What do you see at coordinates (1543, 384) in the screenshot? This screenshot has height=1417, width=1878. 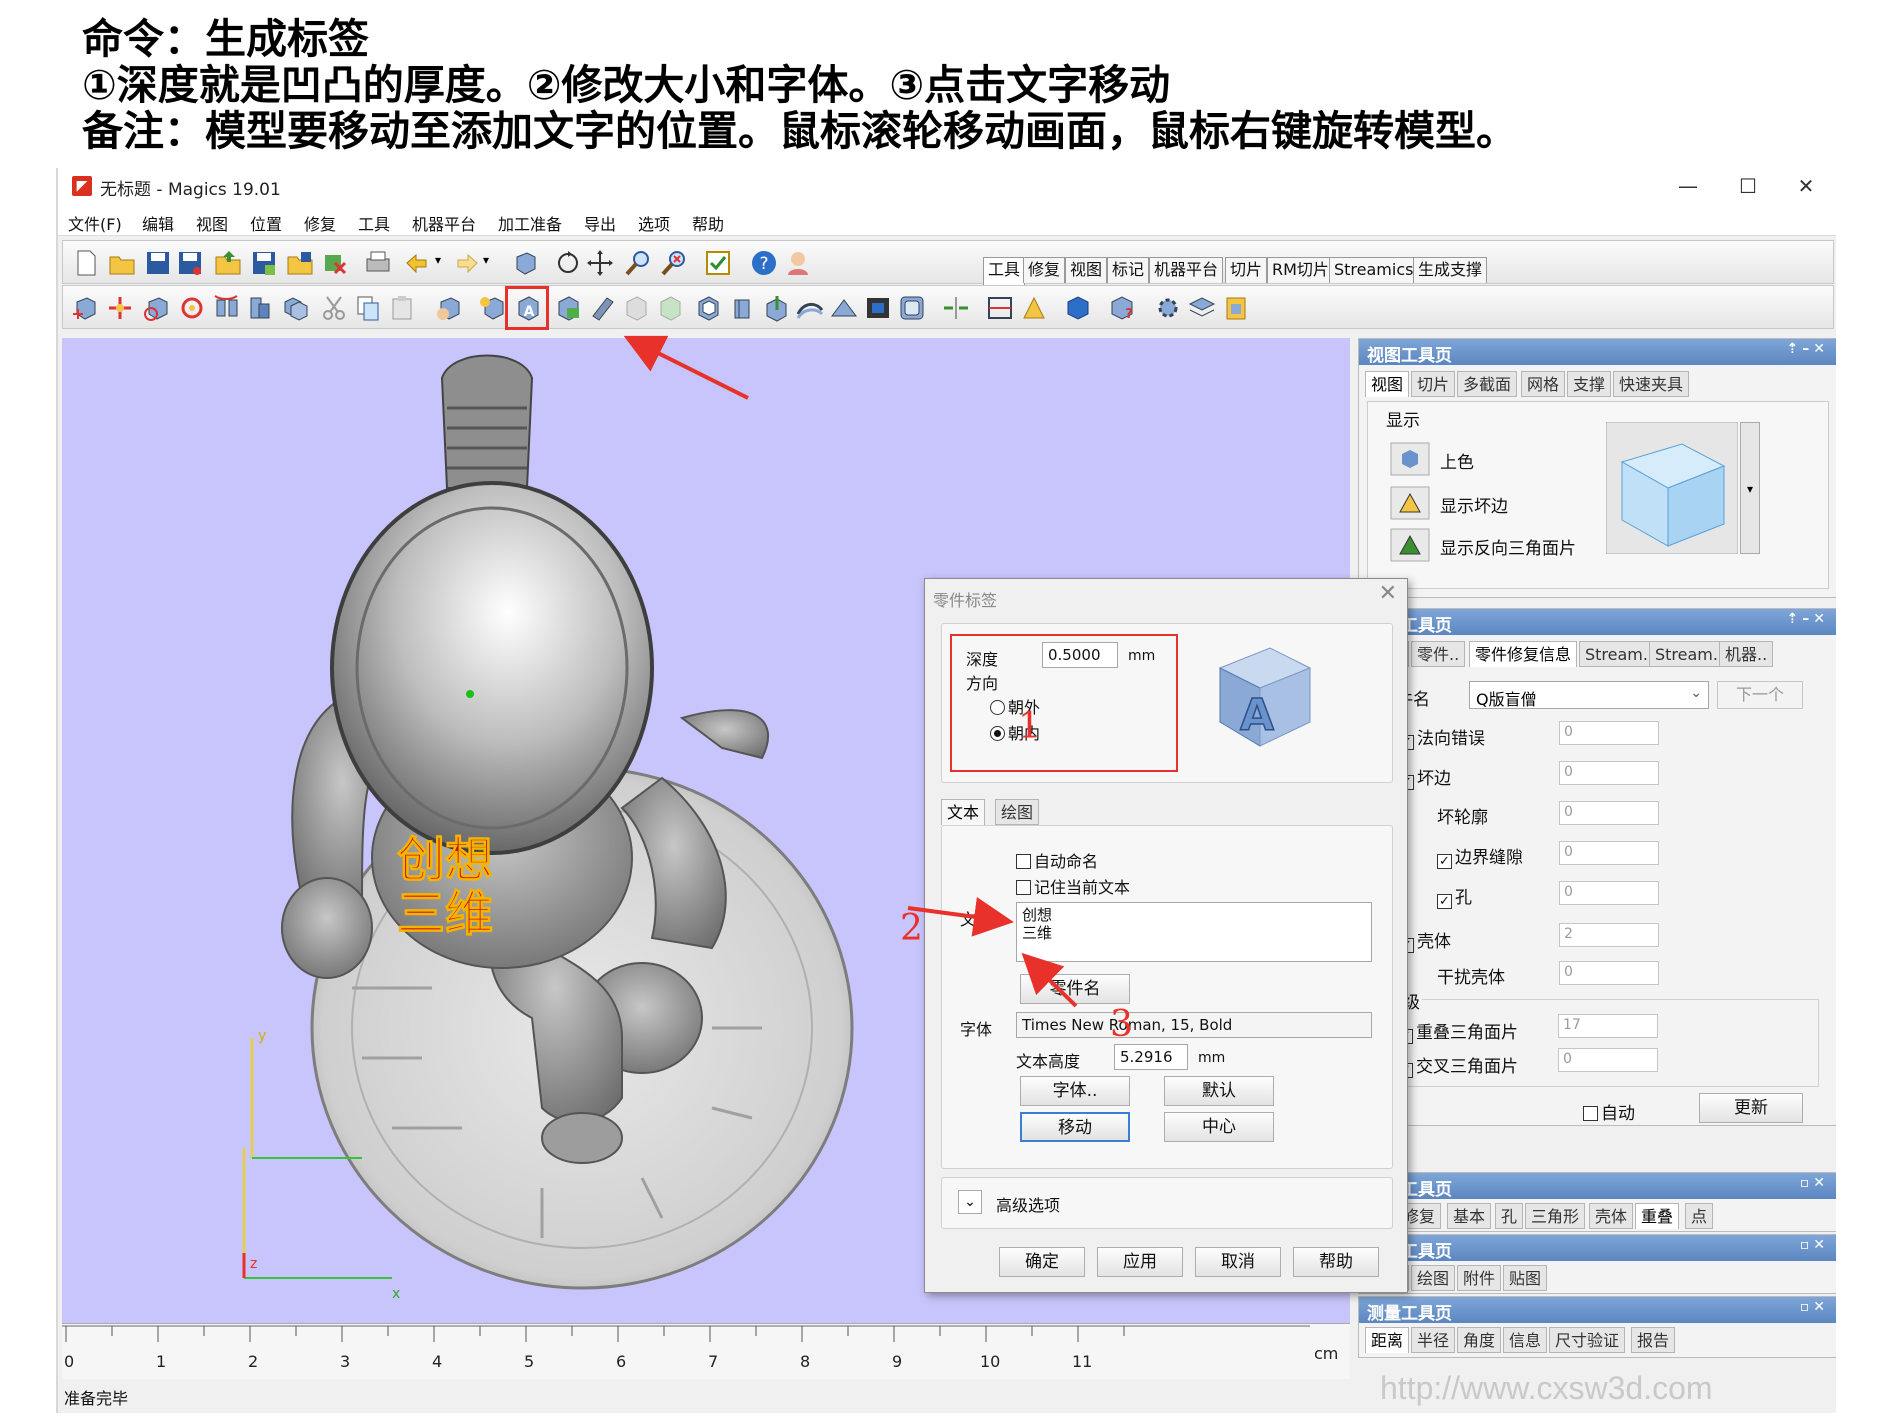 I see `tab-mesh: 网格` at bounding box center [1543, 384].